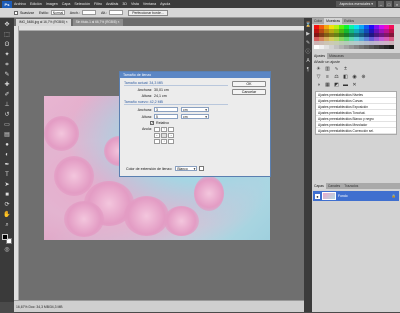  Describe the element at coordinates (354, 85) in the screenshot. I see `selective-color-icon: ✕` at that location.